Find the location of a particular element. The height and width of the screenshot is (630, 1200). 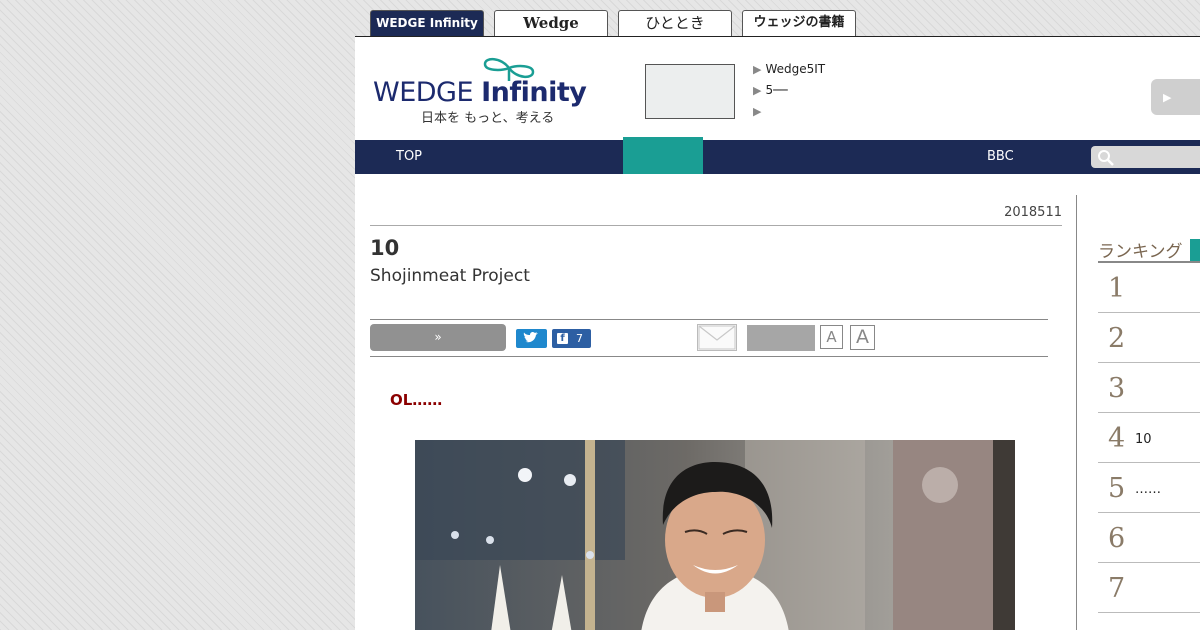

facebook-icon: f is located at coordinates (562, 338).